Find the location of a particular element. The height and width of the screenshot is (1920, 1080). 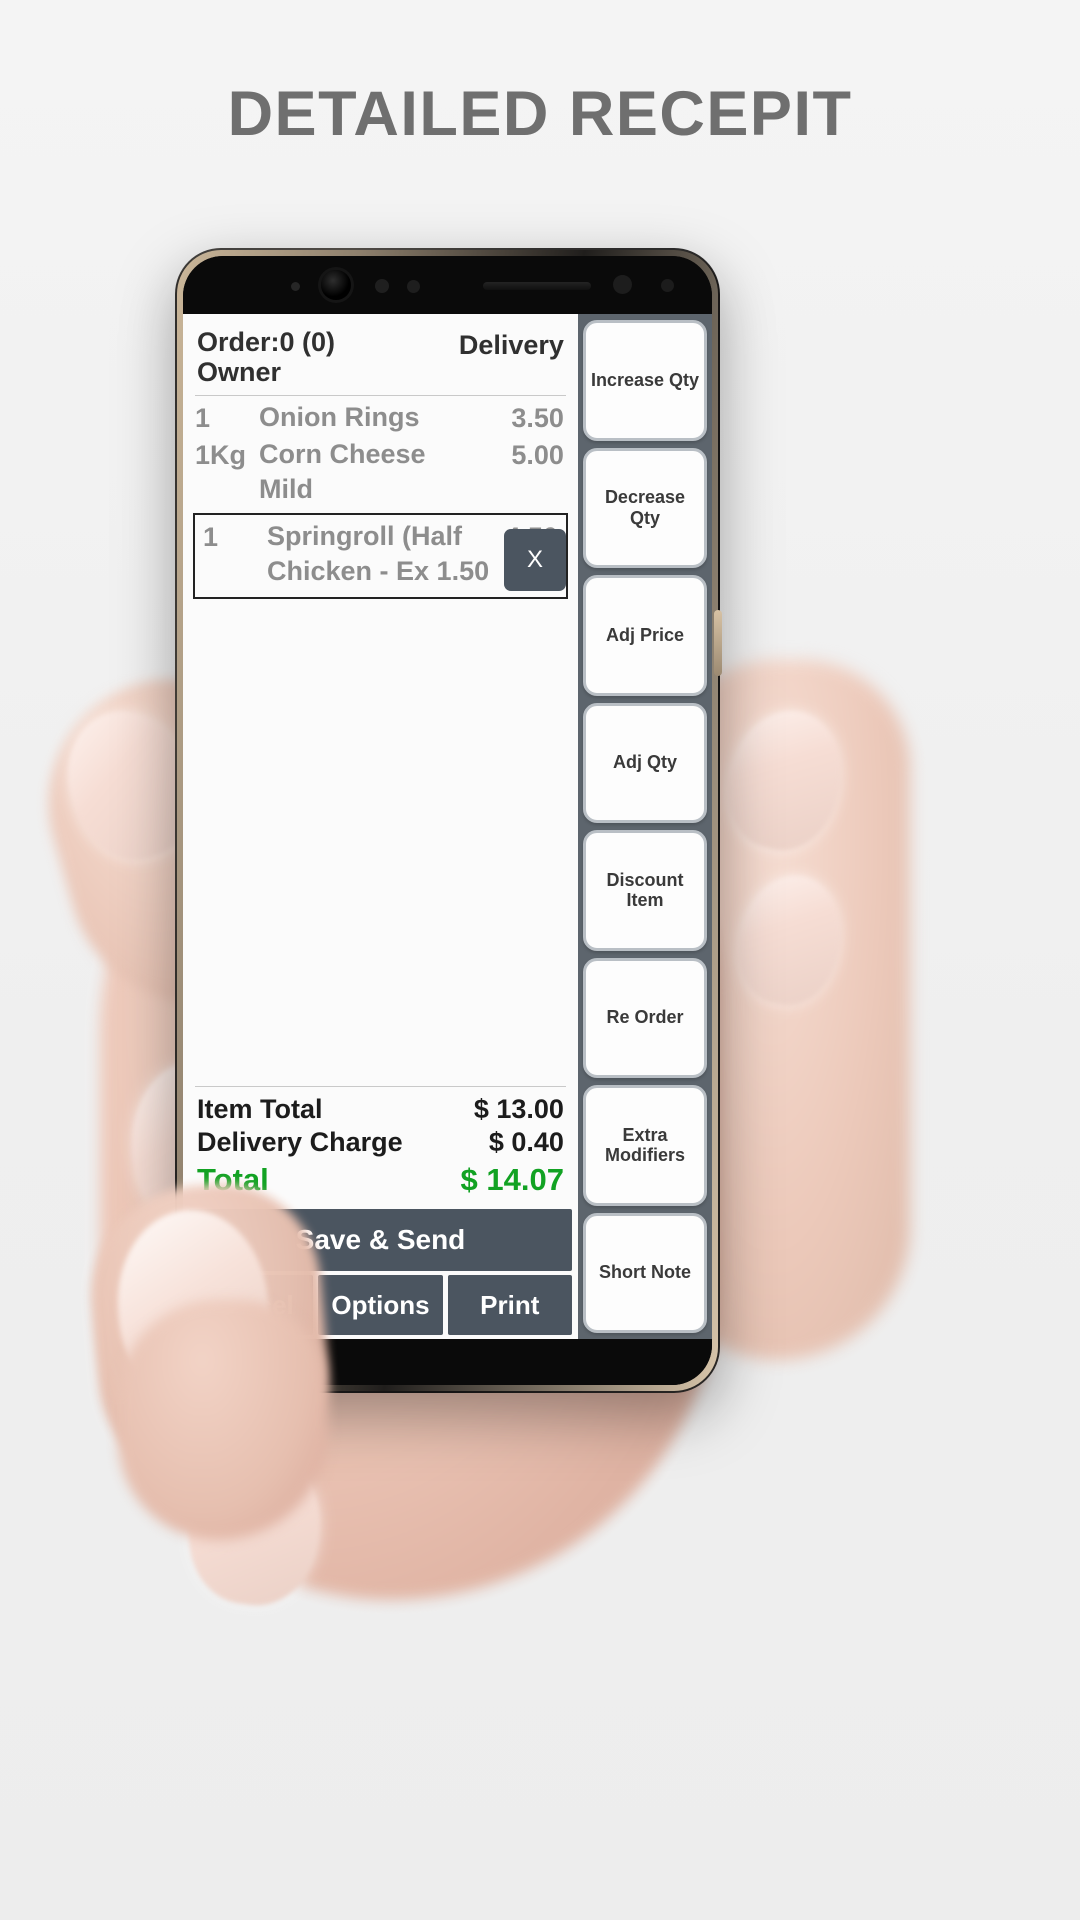

total-label: Item Total is located at coordinates (260, 1109).